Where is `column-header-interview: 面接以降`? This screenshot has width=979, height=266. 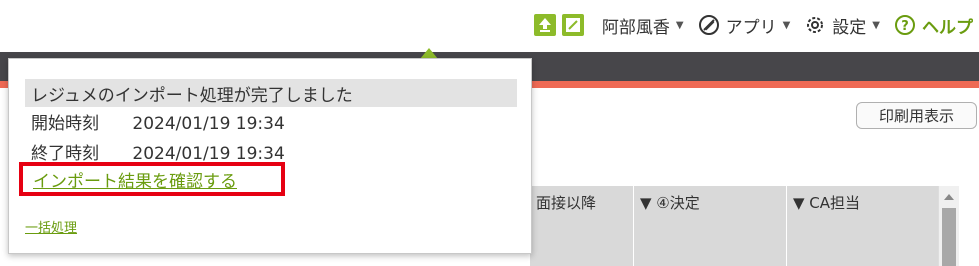
column-header-interview: 面接以降 is located at coordinates (582, 226).